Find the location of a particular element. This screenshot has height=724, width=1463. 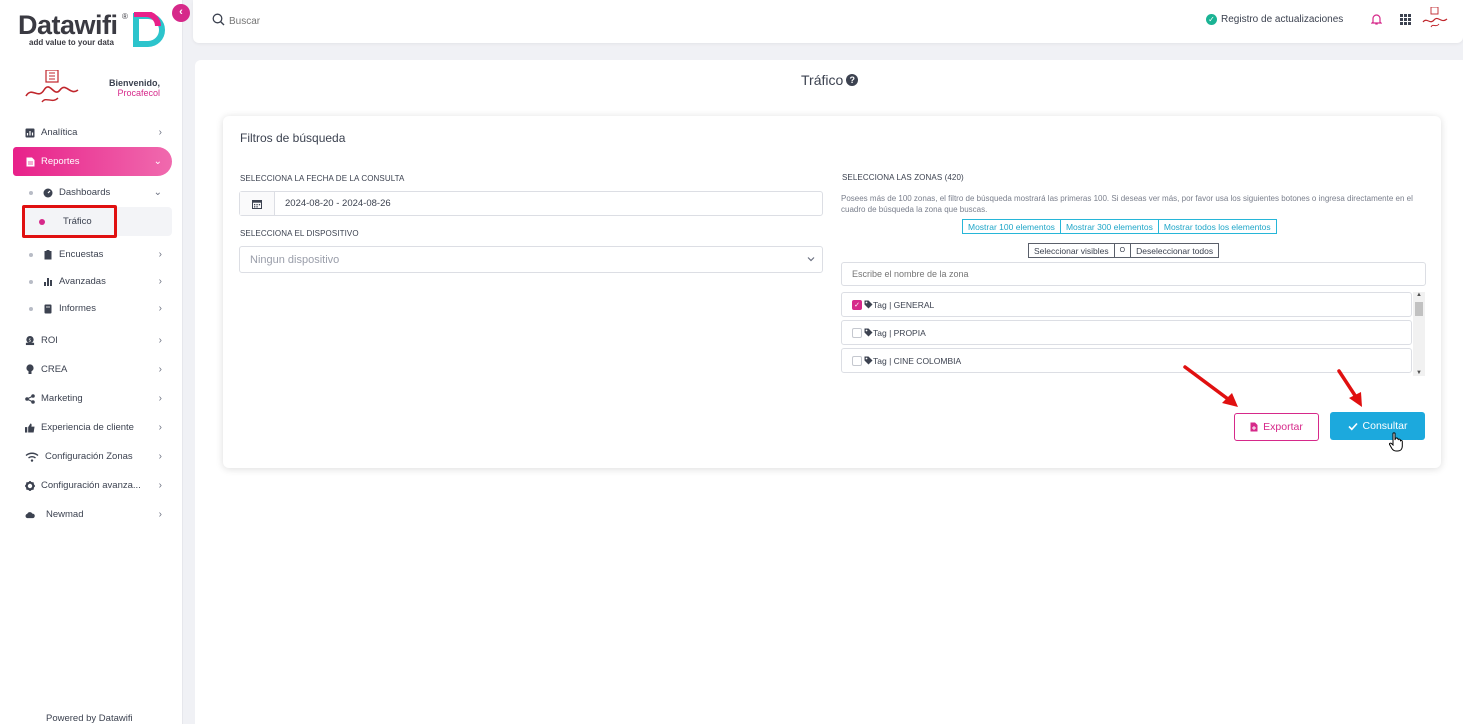

user-avatar is located at coordinates (1435, 18).